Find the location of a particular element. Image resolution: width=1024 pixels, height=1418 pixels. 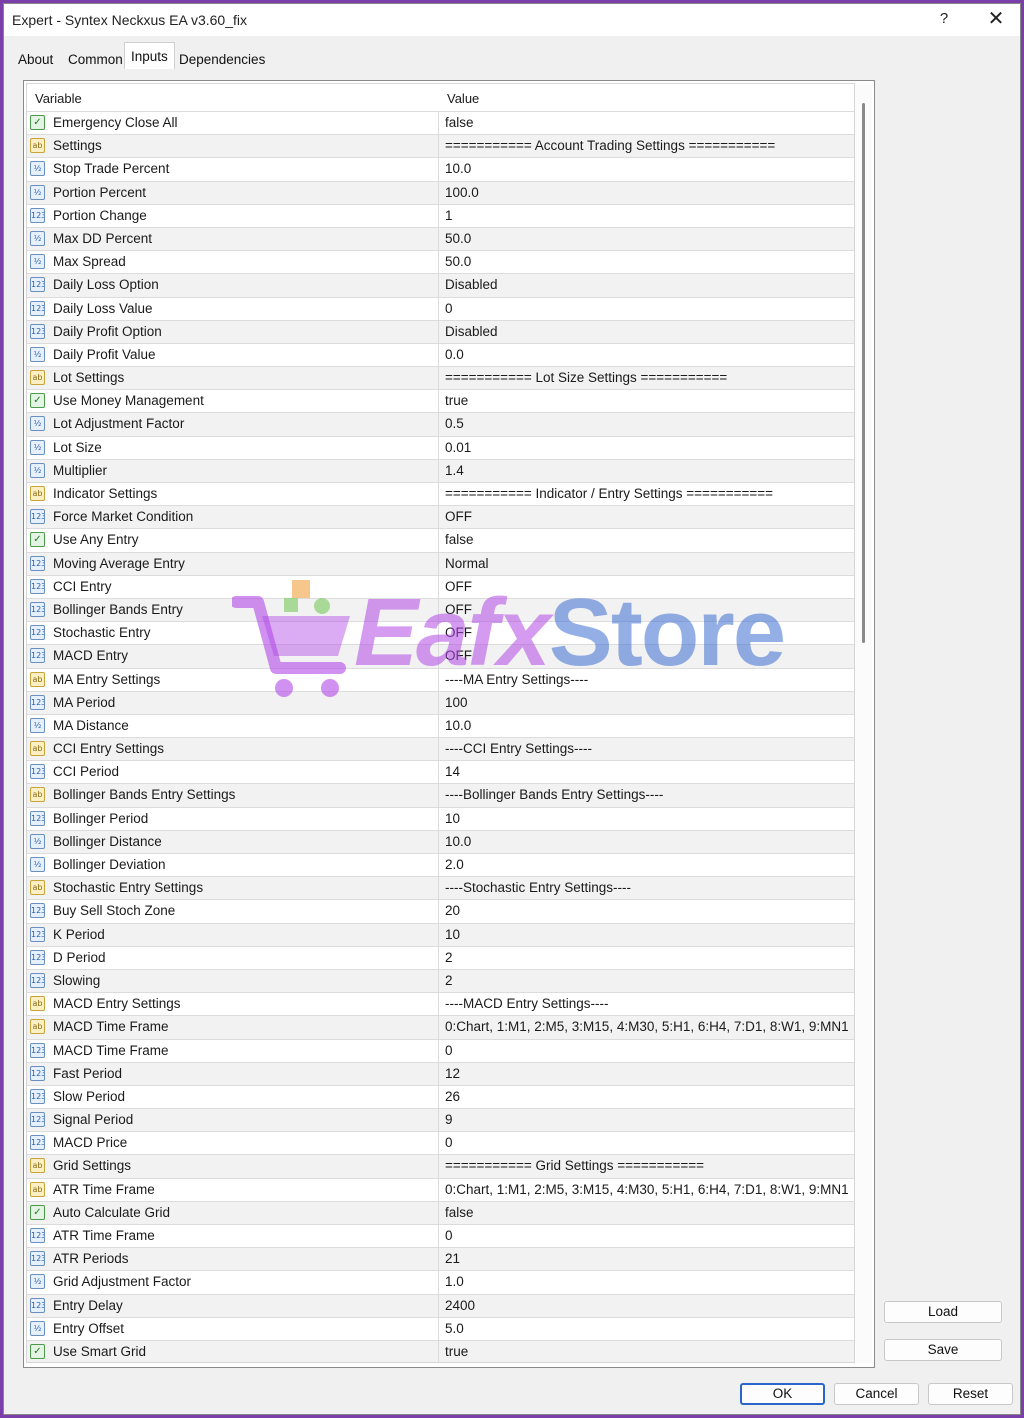

table-row: 123 Slow Period 26 is located at coordinates (440, 1096).